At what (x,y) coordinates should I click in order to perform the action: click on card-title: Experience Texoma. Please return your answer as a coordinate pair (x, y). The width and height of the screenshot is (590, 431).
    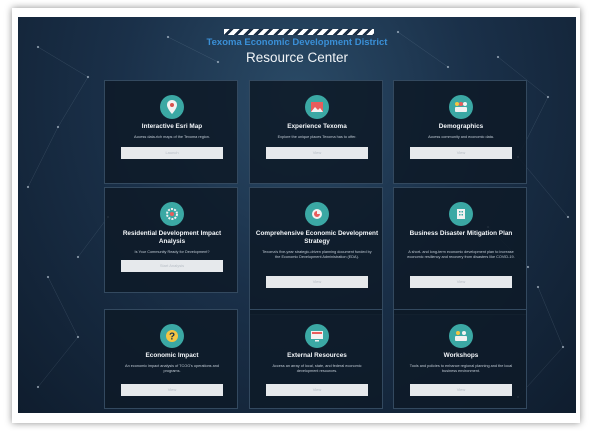
    Looking at the image, I should click on (317, 126).